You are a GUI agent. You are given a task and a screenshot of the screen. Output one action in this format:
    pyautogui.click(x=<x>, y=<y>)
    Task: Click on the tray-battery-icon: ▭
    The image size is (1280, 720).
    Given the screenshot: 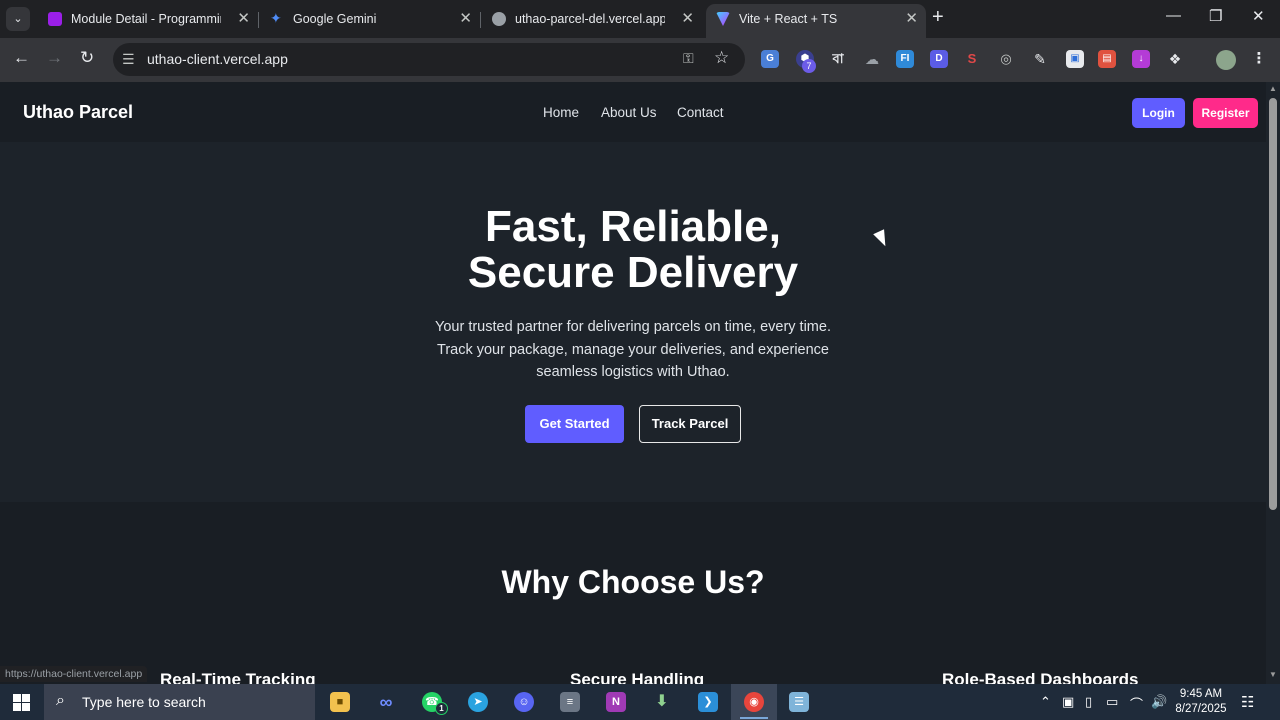 What is the action you would take?
    pyautogui.click(x=1112, y=702)
    